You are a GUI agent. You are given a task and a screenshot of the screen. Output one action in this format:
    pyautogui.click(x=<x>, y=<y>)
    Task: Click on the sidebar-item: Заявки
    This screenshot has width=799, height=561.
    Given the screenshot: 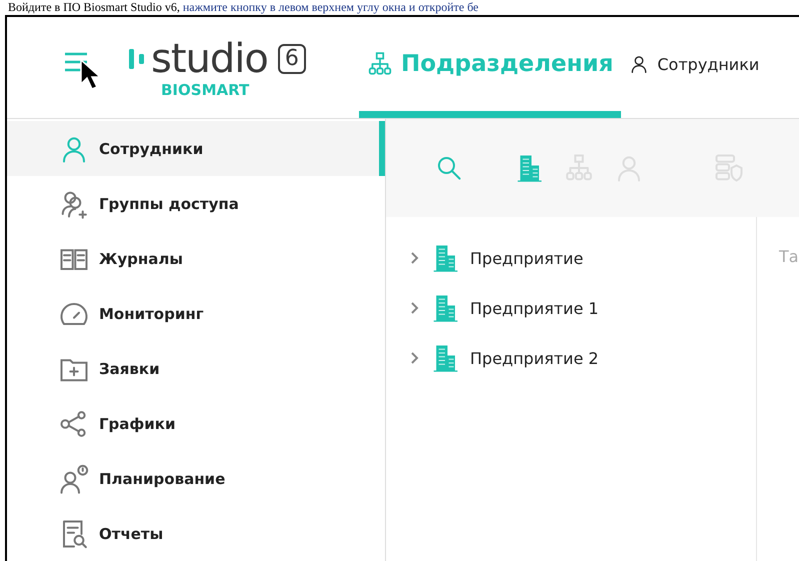 What is the action you would take?
    pyautogui.click(x=196, y=368)
    